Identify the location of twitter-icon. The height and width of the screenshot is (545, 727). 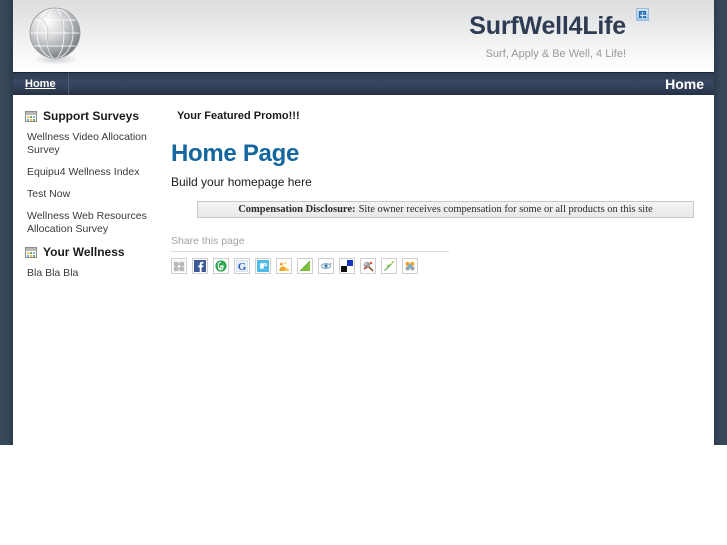
(263, 266).